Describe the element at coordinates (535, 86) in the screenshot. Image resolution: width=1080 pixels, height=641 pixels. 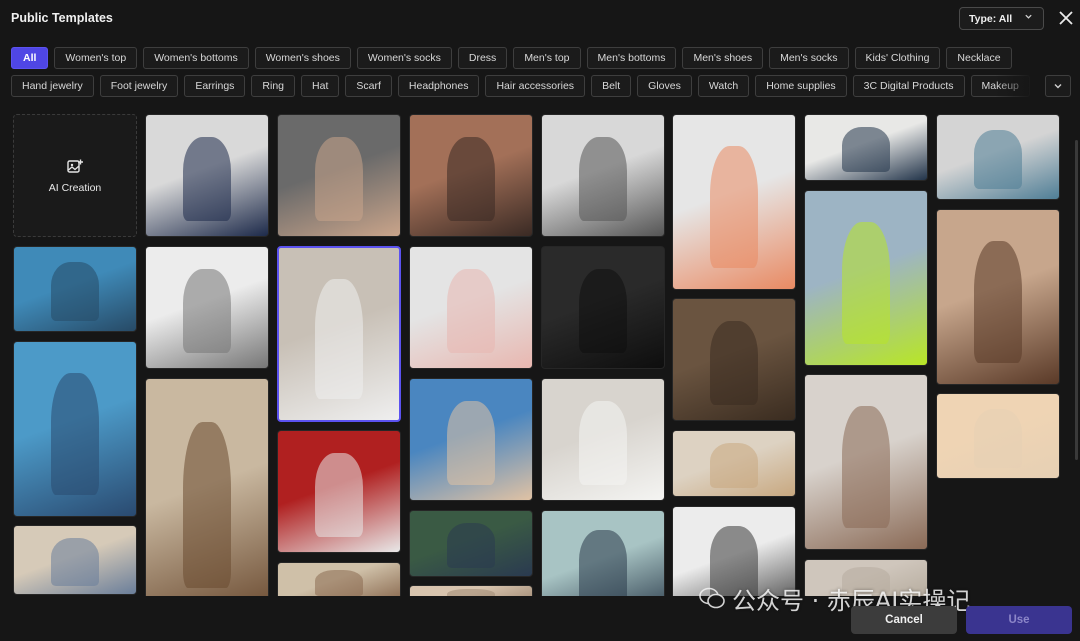
I see `category-chip-hair-accessories: Hair accessories` at that location.